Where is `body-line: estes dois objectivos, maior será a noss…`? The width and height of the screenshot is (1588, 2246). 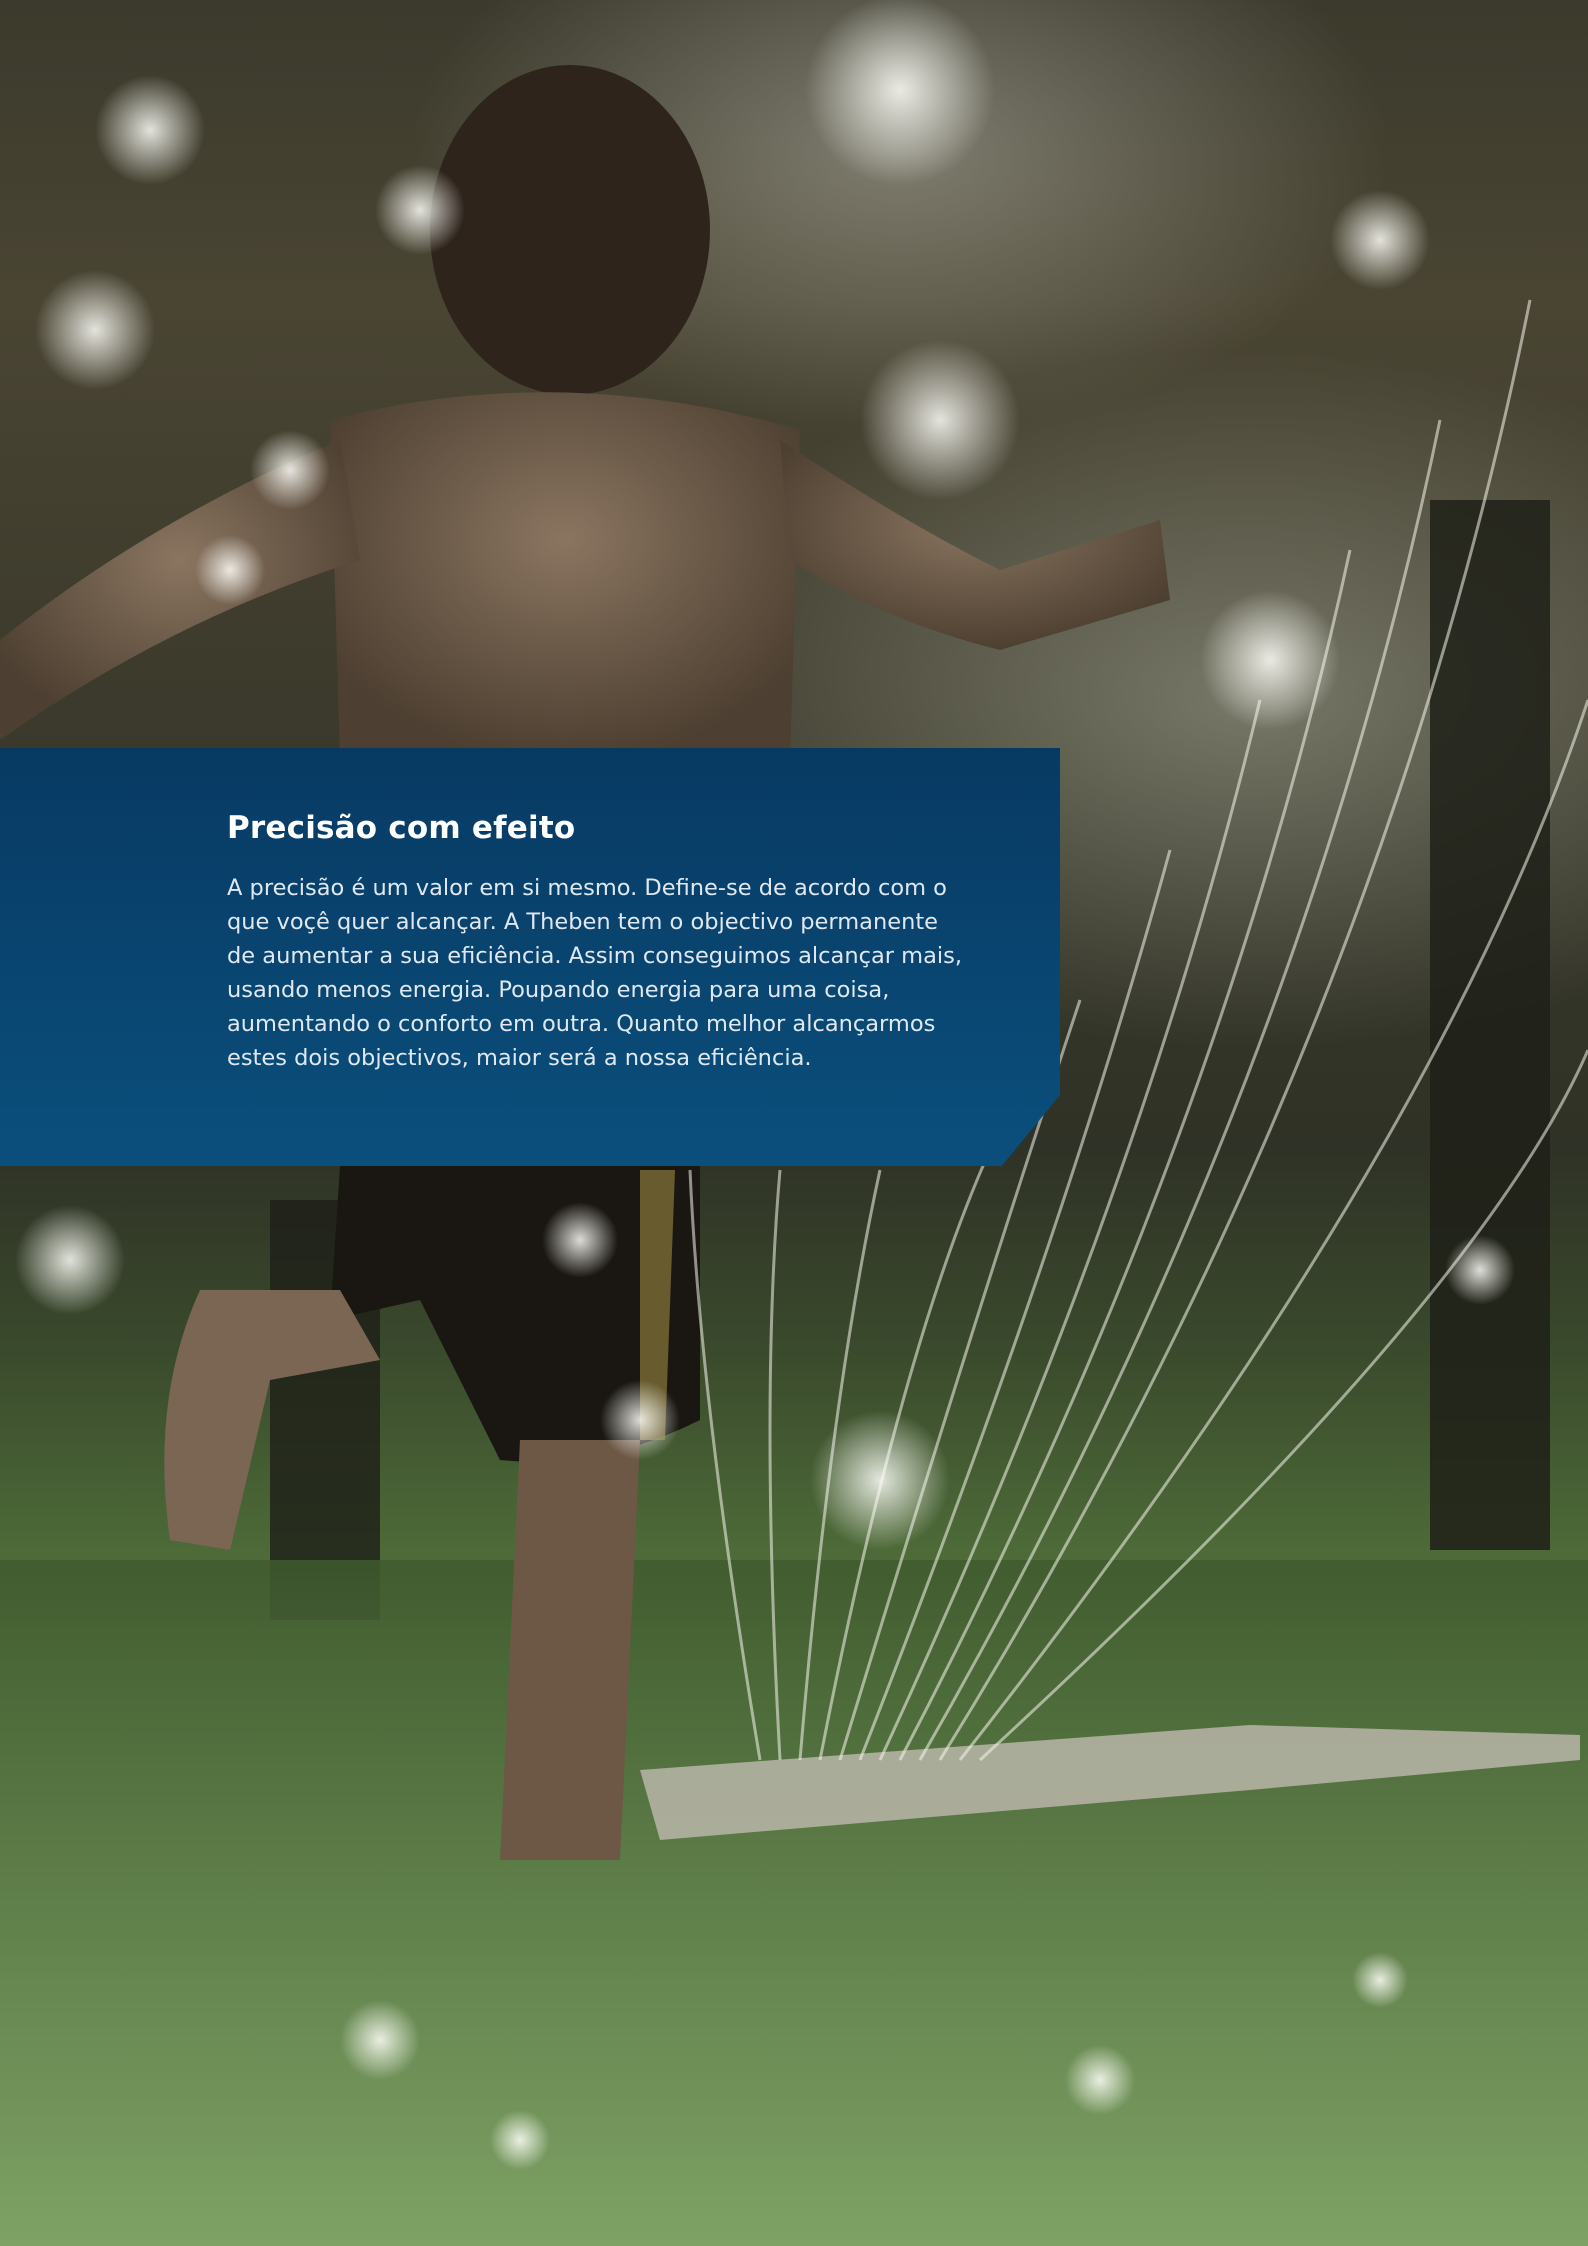
body-line: estes dois objectivos, maior será a noss… is located at coordinates (519, 1058).